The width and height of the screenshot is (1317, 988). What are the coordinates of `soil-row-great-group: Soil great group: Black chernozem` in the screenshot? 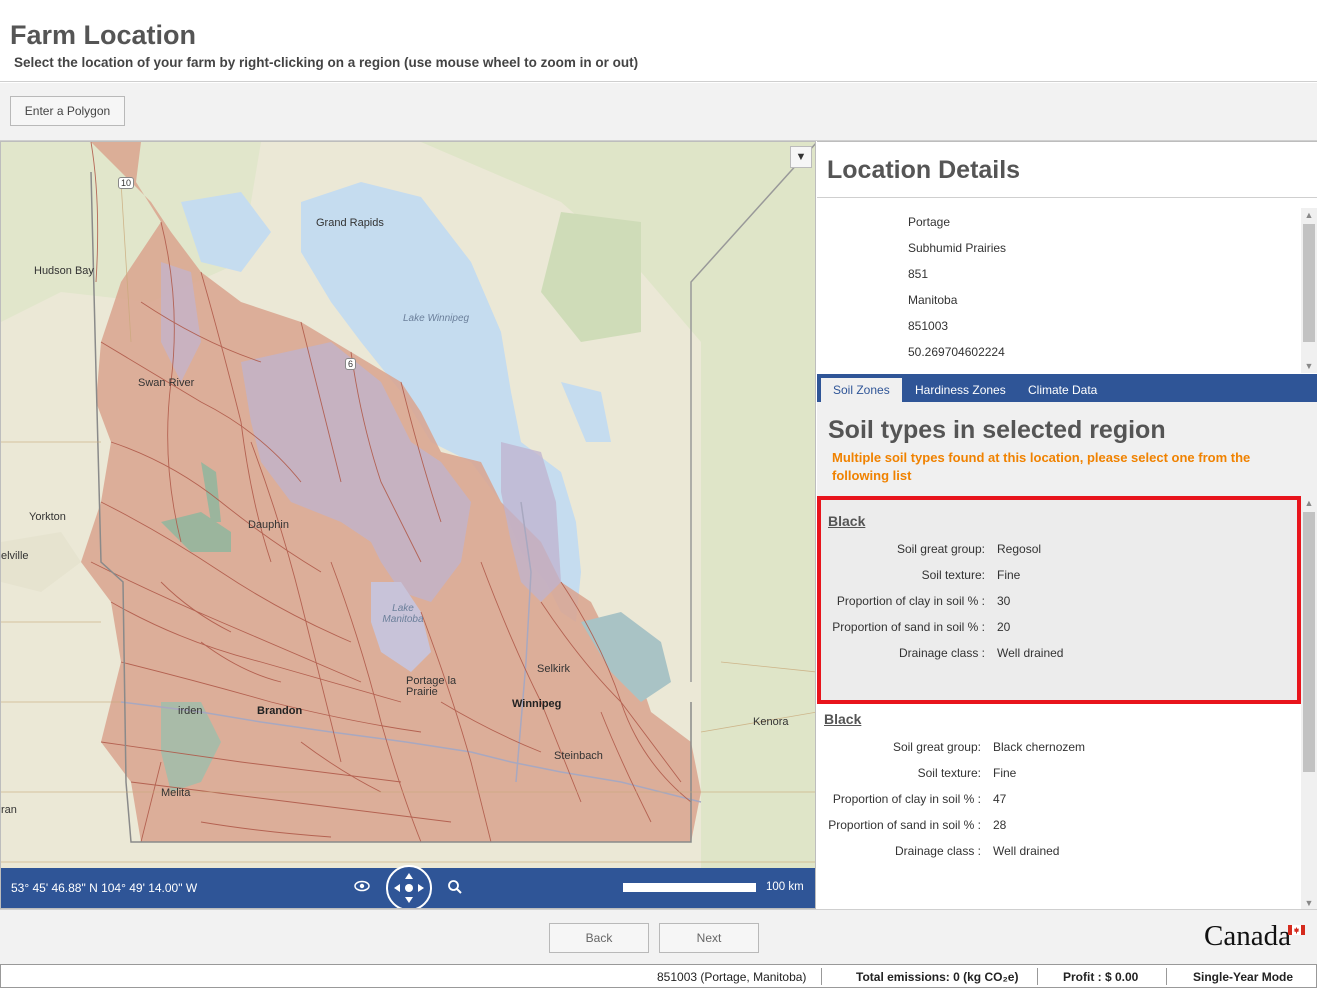 It's located at (1057, 749).